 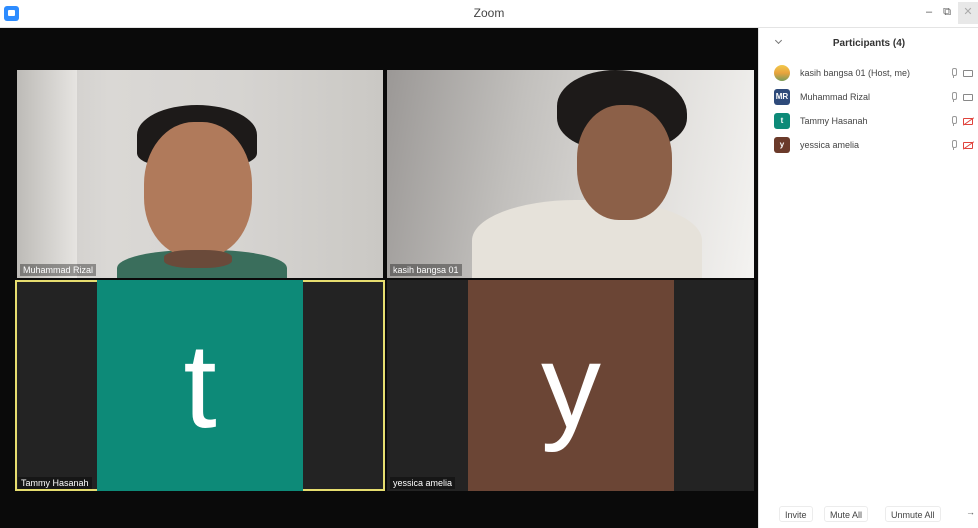 I want to click on avatar: y, so click(x=782, y=145).